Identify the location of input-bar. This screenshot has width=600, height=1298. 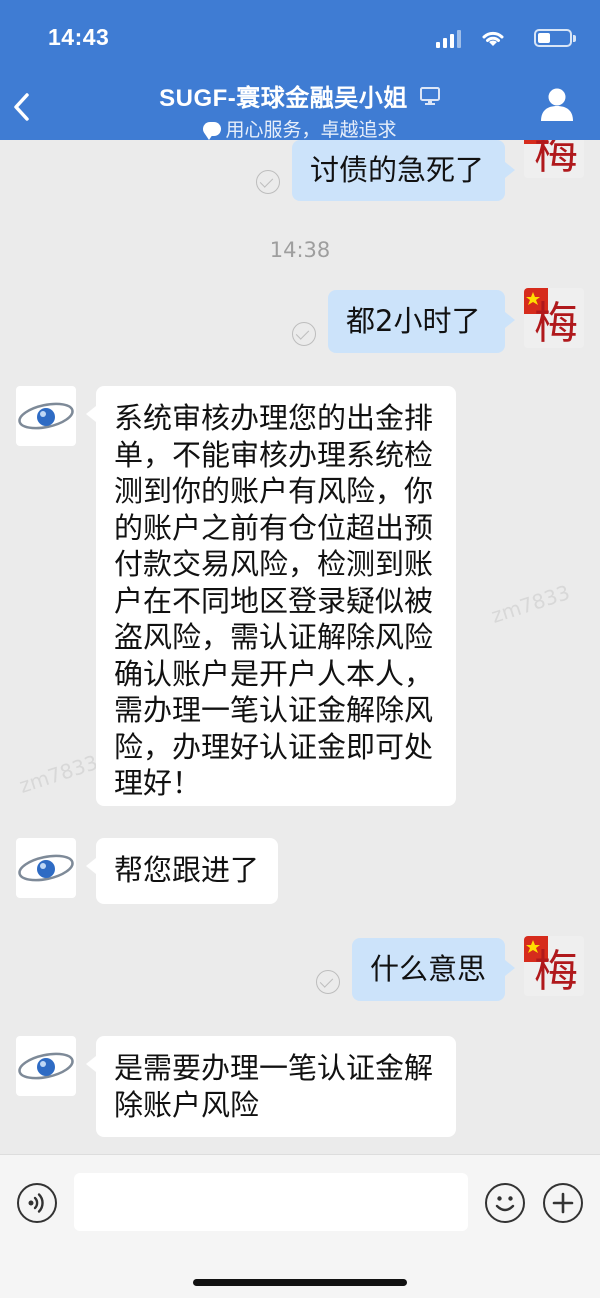
(300, 1226).